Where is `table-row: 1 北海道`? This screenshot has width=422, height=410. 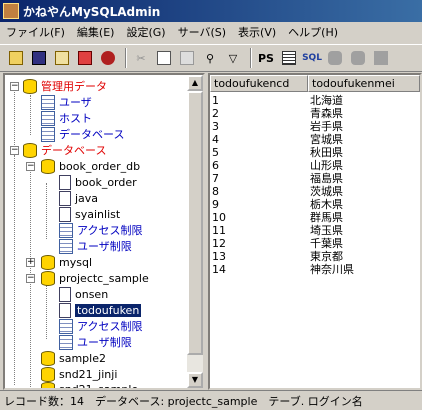
table-row: 1 北海道 is located at coordinates (314, 100).